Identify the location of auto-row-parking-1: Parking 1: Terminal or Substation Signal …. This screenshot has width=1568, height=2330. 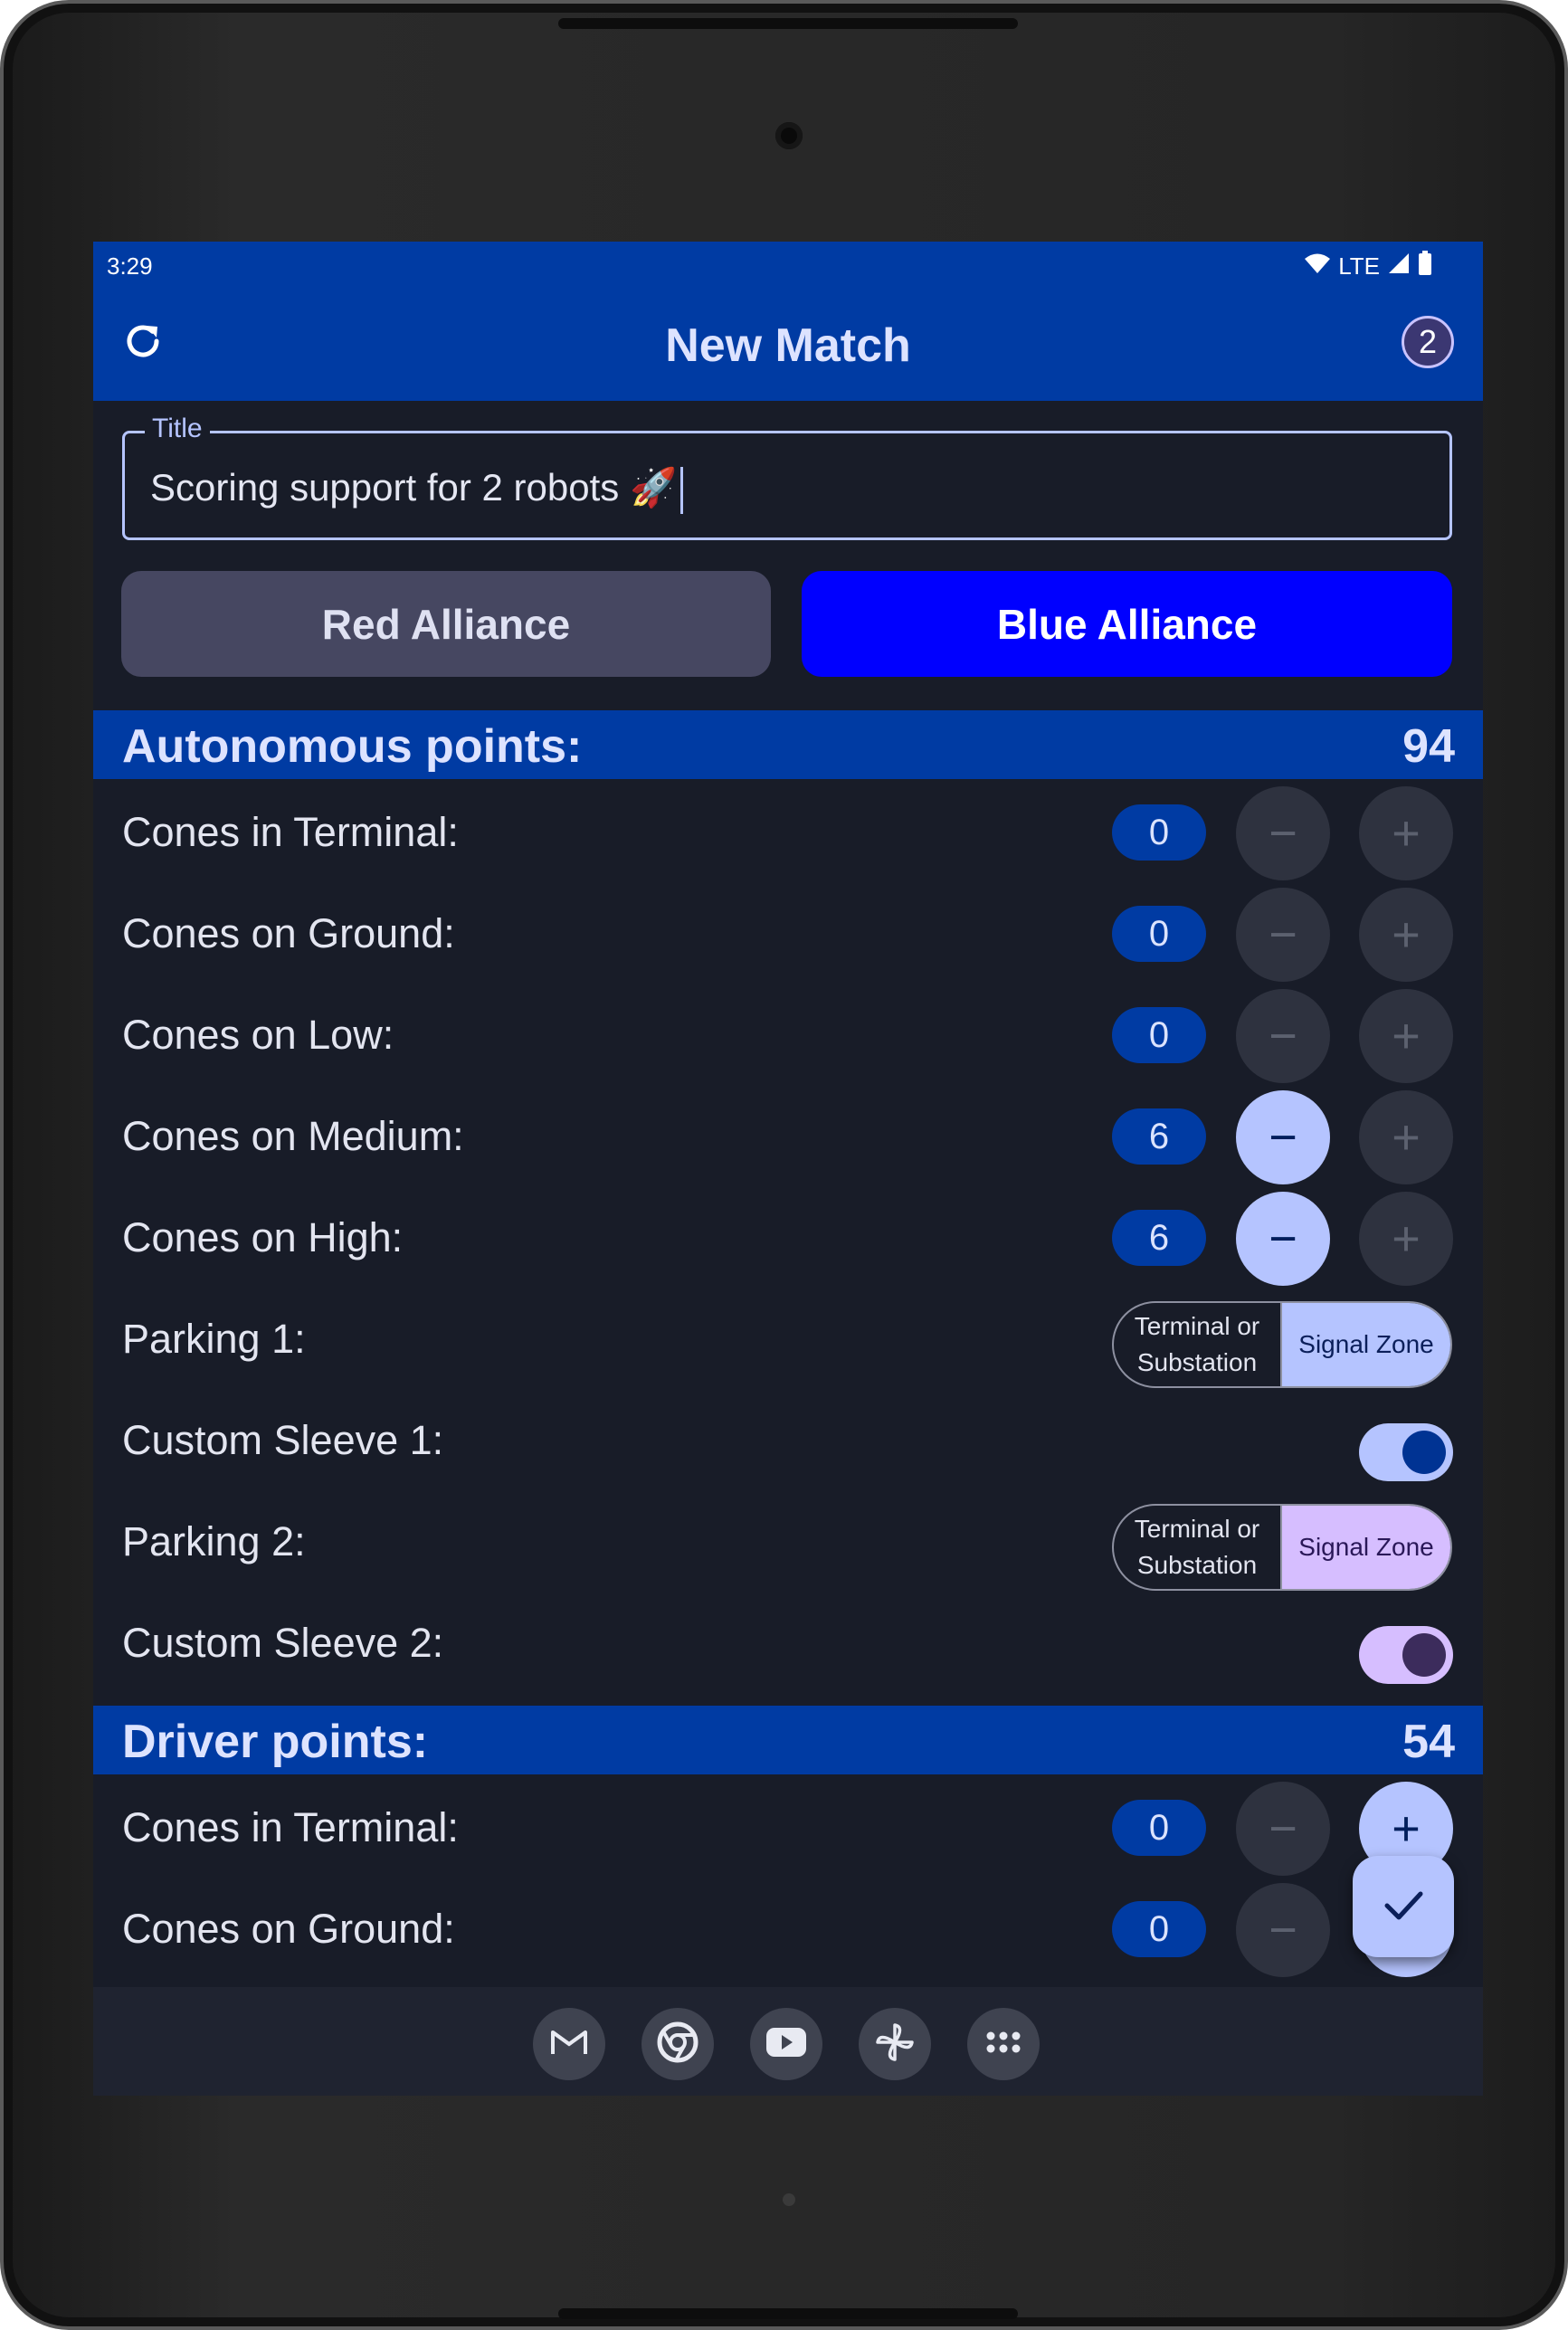
(788, 1337).